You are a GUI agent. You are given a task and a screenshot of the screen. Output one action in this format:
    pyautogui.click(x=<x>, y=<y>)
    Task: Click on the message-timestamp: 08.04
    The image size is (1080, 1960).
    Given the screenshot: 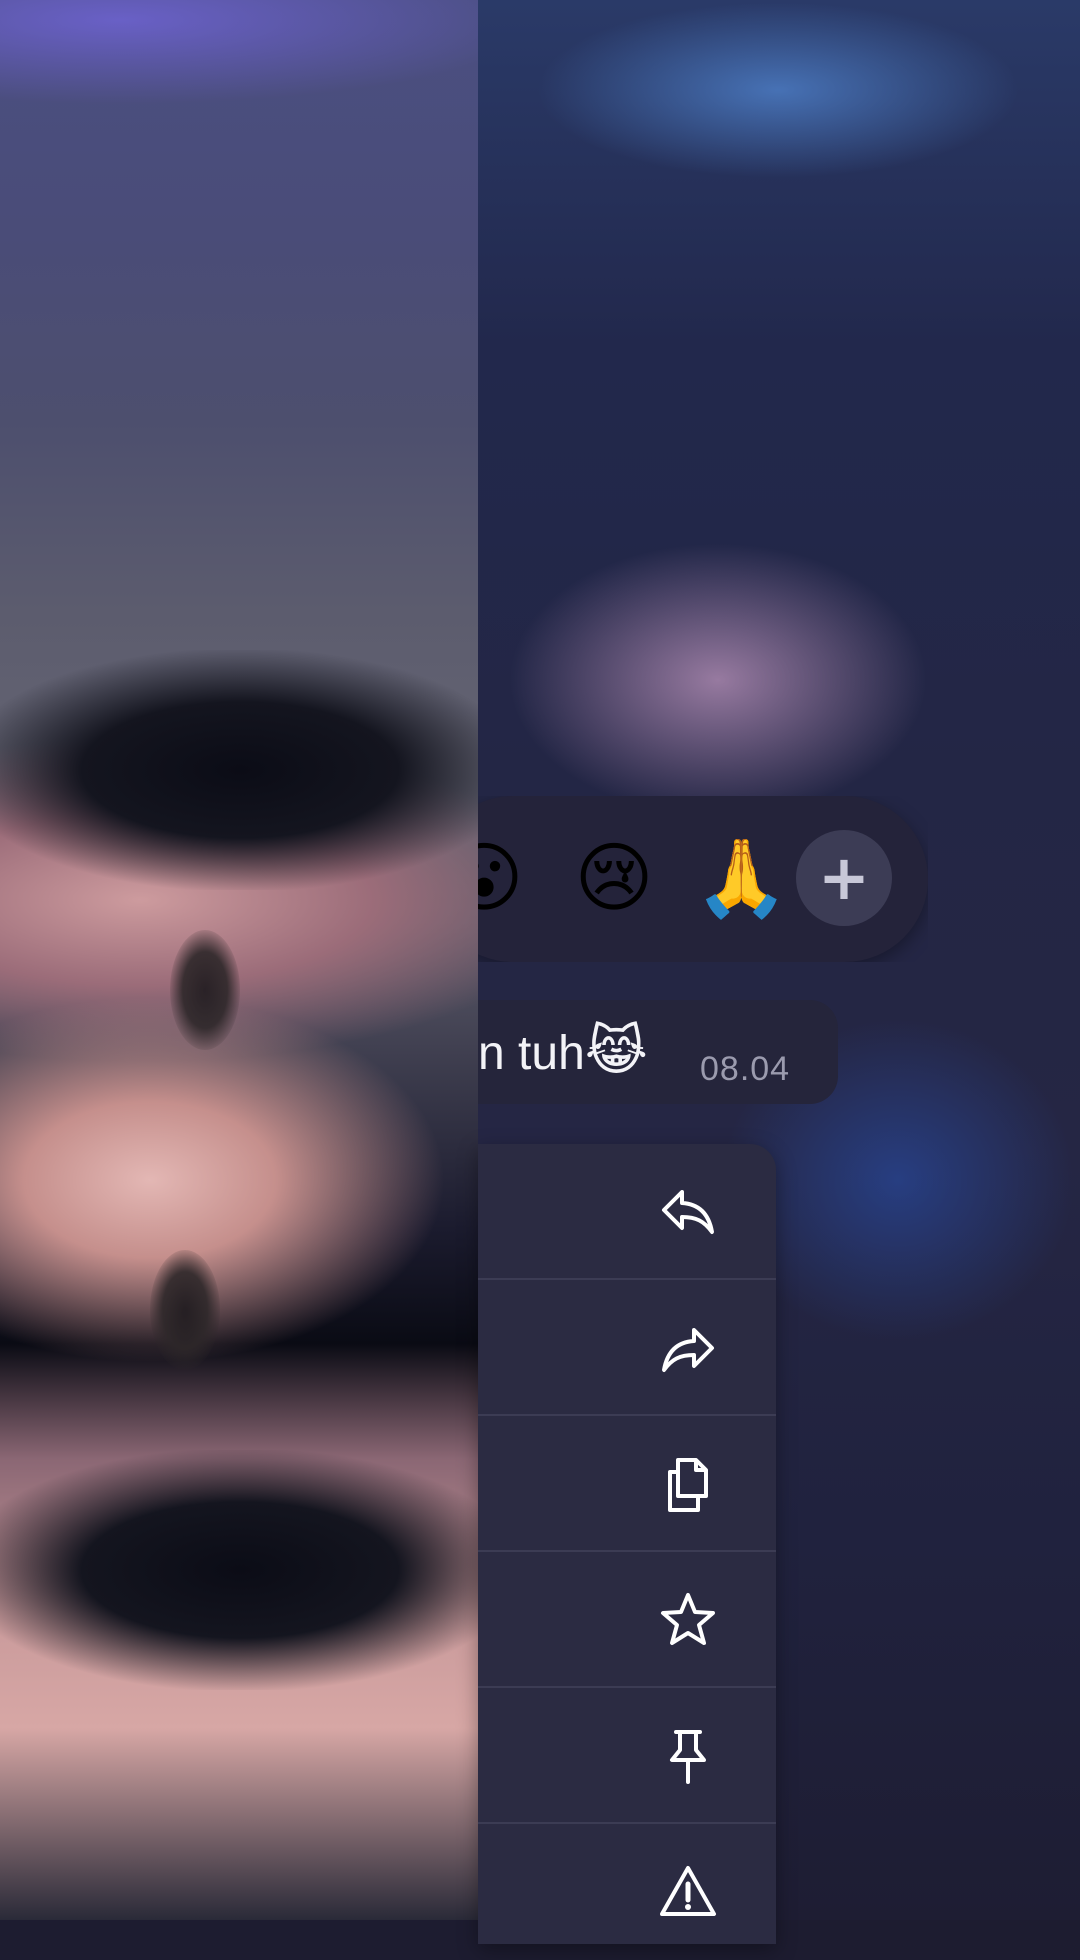 What is the action you would take?
    pyautogui.click(x=745, y=1069)
    